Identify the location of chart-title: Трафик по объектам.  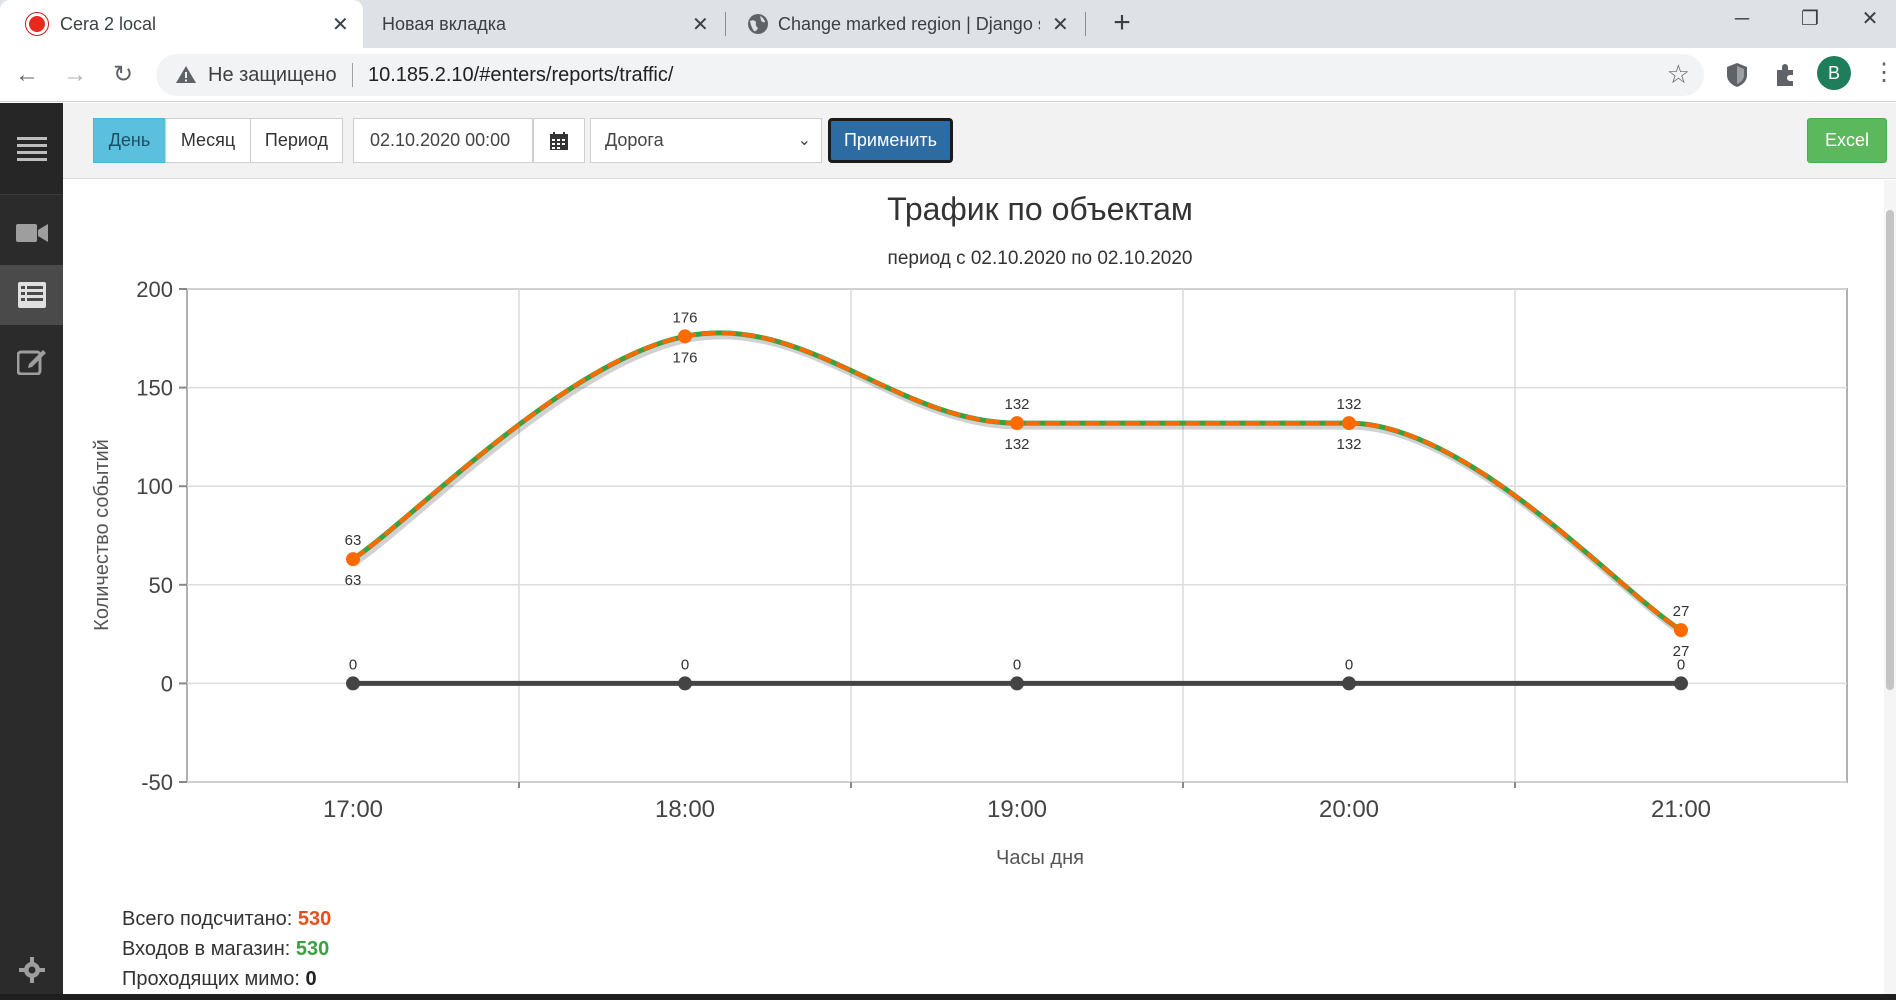
(1040, 209).